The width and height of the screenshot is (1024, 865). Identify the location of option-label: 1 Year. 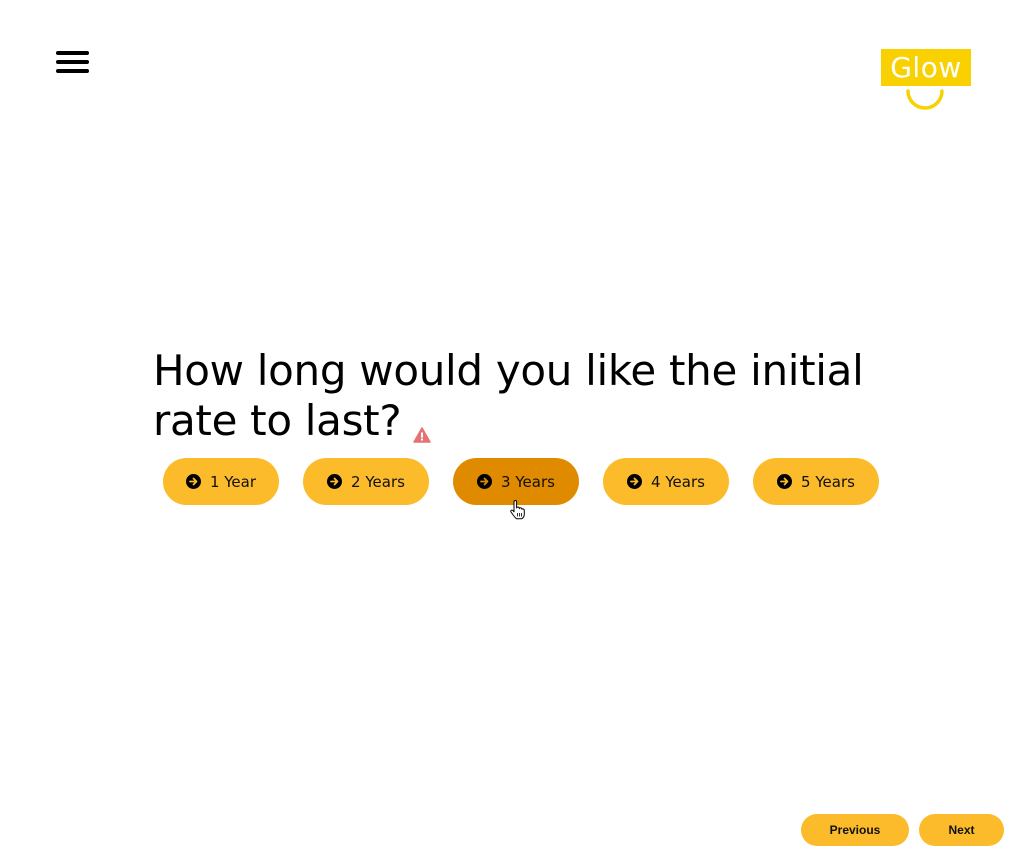
(233, 481).